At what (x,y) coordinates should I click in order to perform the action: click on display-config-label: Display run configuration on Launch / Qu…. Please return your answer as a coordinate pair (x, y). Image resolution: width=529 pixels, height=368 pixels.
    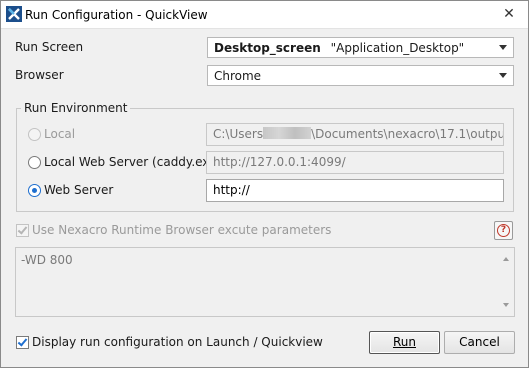
    Looking at the image, I should click on (177, 342).